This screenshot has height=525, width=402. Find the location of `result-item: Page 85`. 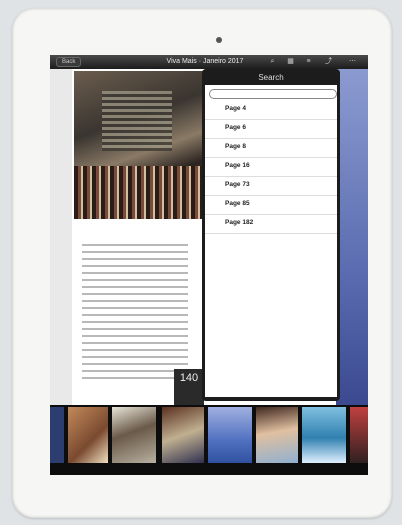

result-item: Page 85 is located at coordinates (271, 205).